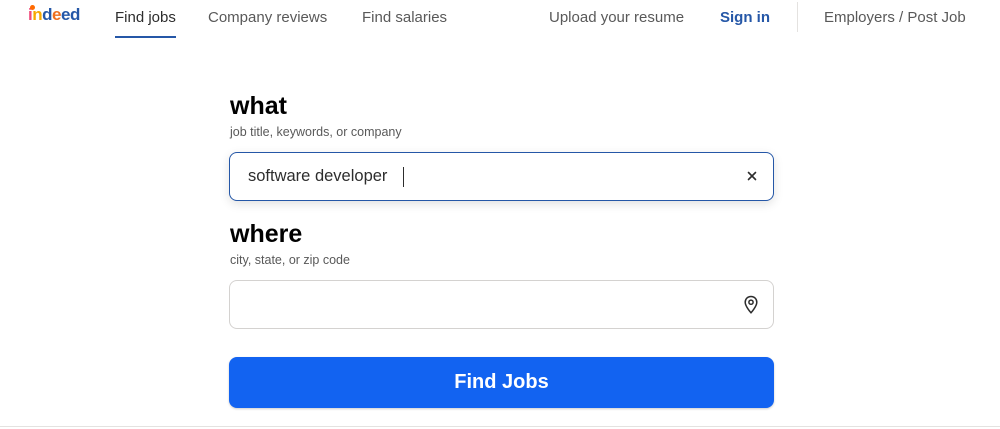 Image resolution: width=1000 pixels, height=429 pixels. I want to click on where-hint: city, state, or zip code, so click(290, 260).